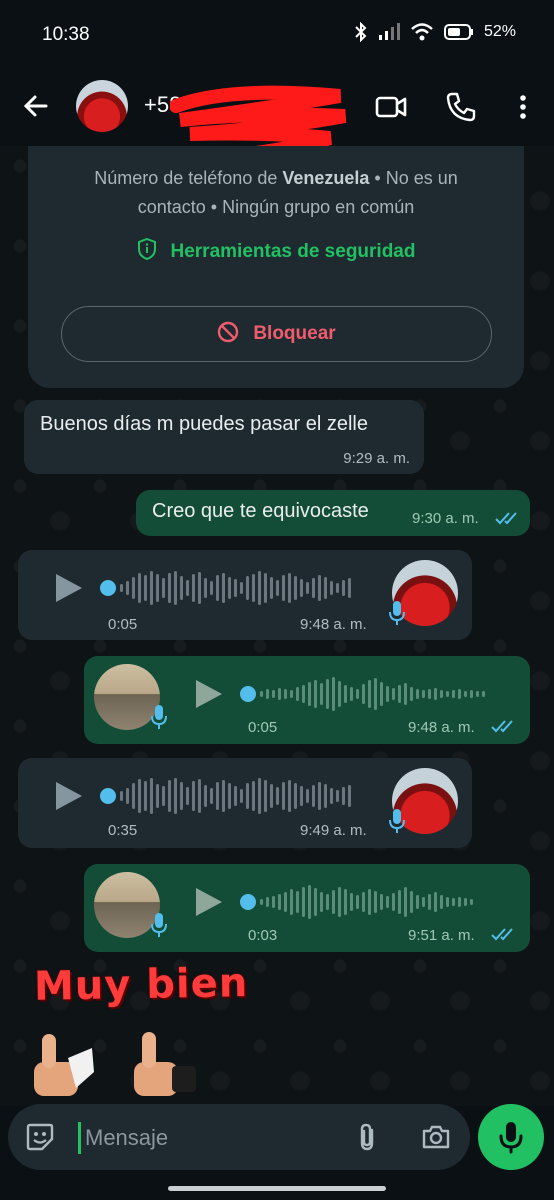  Describe the element at coordinates (326, 178) in the screenshot. I see `country-name: Venezuela` at that location.